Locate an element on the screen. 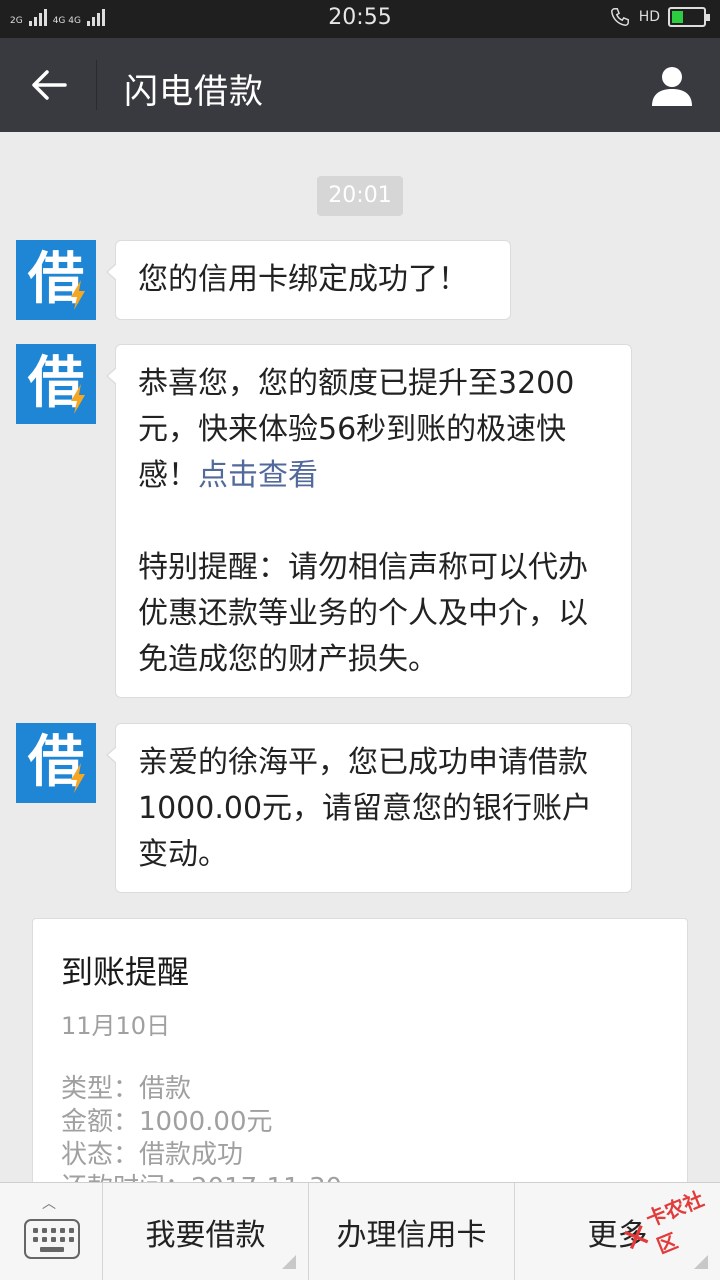  message-line: 恭喜您，您的额度已提升至3200 is located at coordinates (356, 383).